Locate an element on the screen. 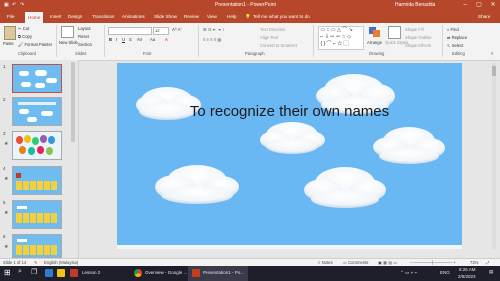  underline-button: U is located at coordinates (123, 39).